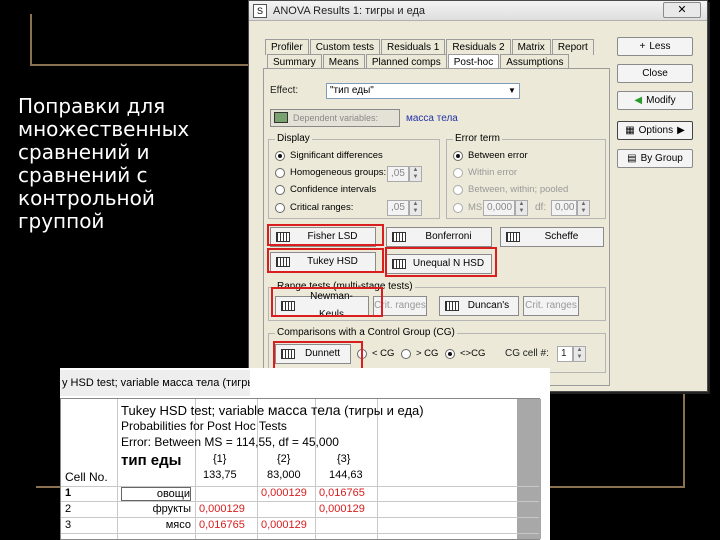 The height and width of the screenshot is (540, 720). I want to click on ms-input: 0,000 ▲ ▼, so click(505, 208).